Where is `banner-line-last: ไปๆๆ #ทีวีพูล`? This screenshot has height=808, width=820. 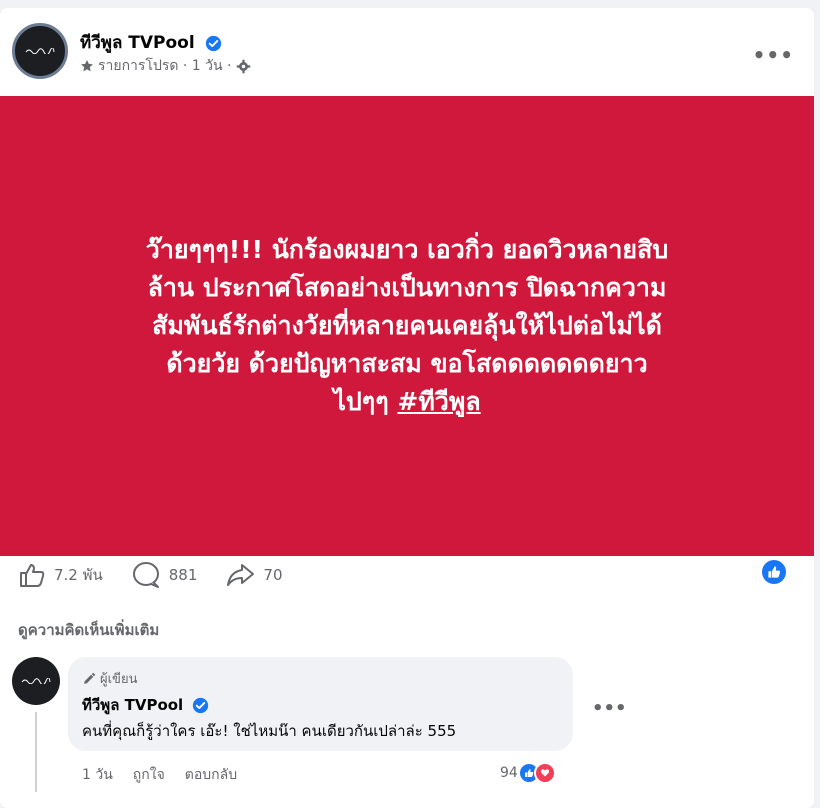 banner-line-last: ไปๆๆ #ทีวีพูล is located at coordinates (407, 402).